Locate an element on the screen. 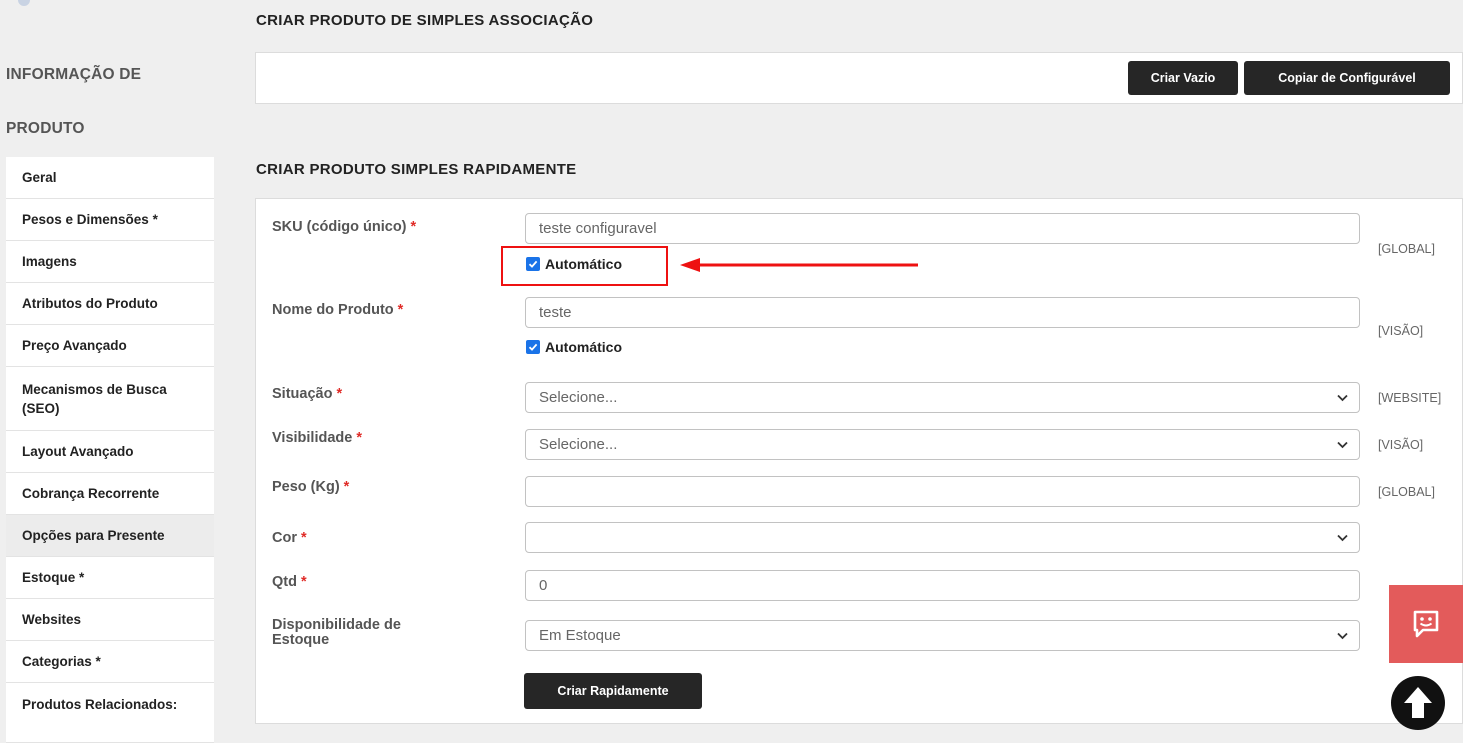 The width and height of the screenshot is (1463, 743). chat-button is located at coordinates (1426, 624).